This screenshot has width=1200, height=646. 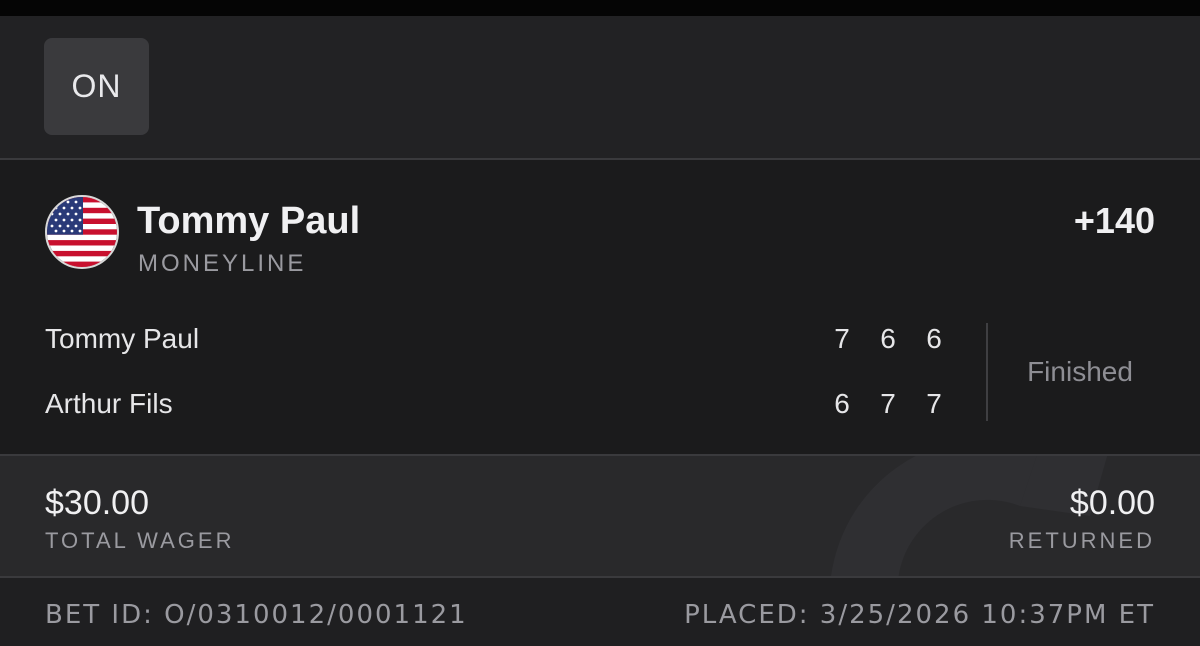 What do you see at coordinates (140, 540) in the screenshot?
I see `total-wager-label: TOTAL WAGER` at bounding box center [140, 540].